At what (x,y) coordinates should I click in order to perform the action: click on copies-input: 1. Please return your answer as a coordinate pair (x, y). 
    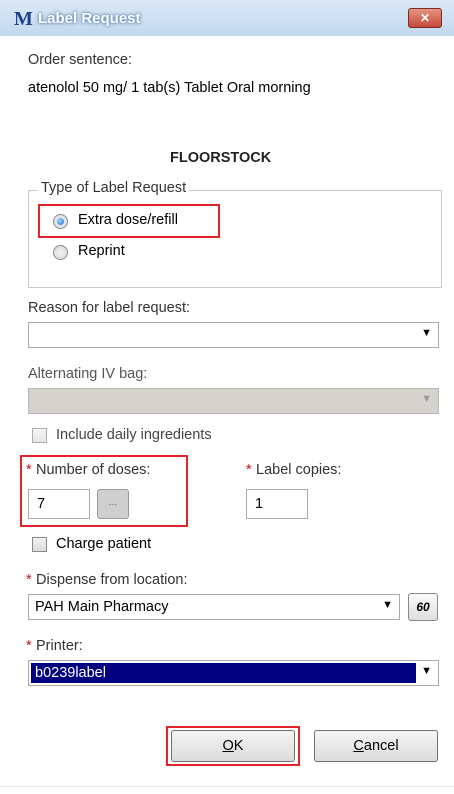
    Looking at the image, I should click on (277, 504).